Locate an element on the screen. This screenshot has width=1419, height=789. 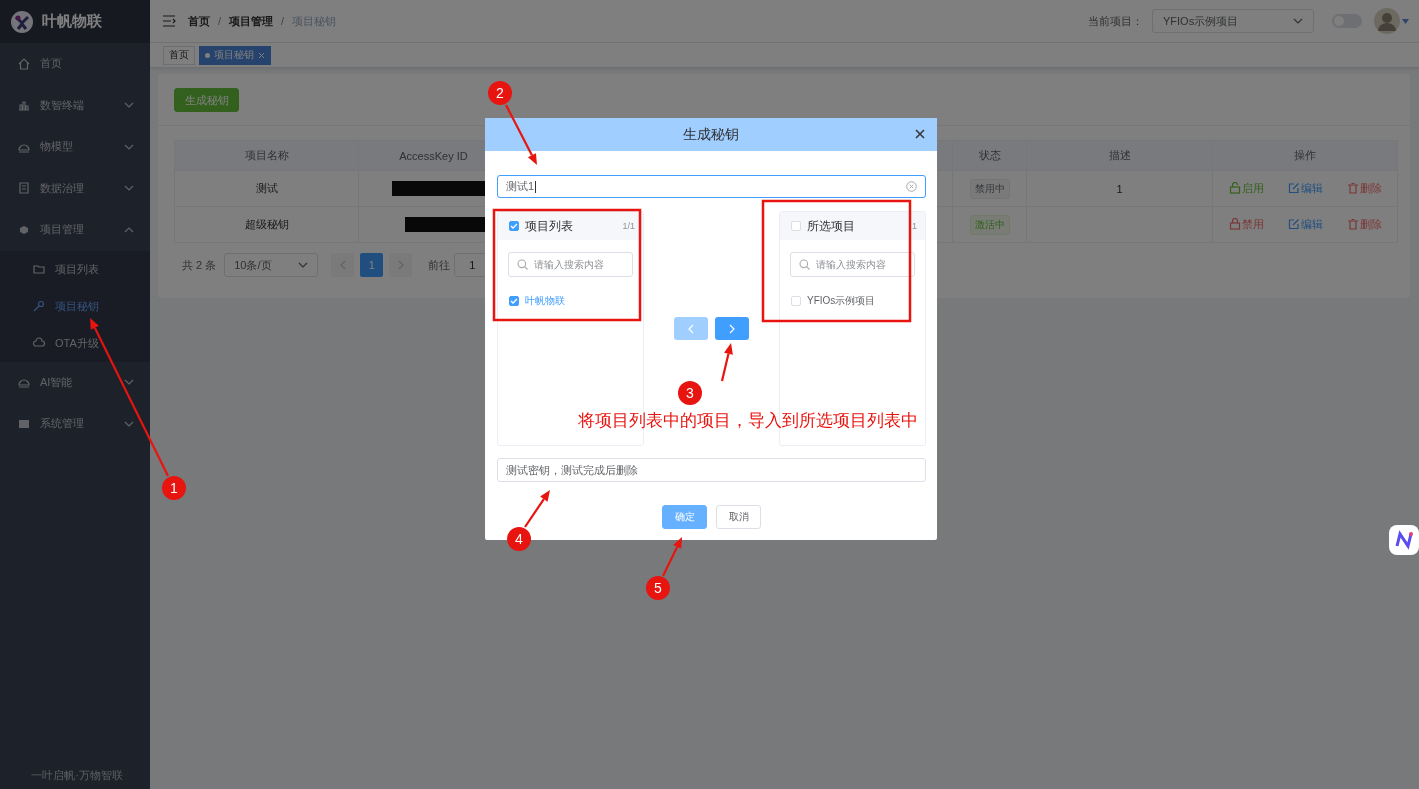
name-field: 测试1 is located at coordinates (711, 186).